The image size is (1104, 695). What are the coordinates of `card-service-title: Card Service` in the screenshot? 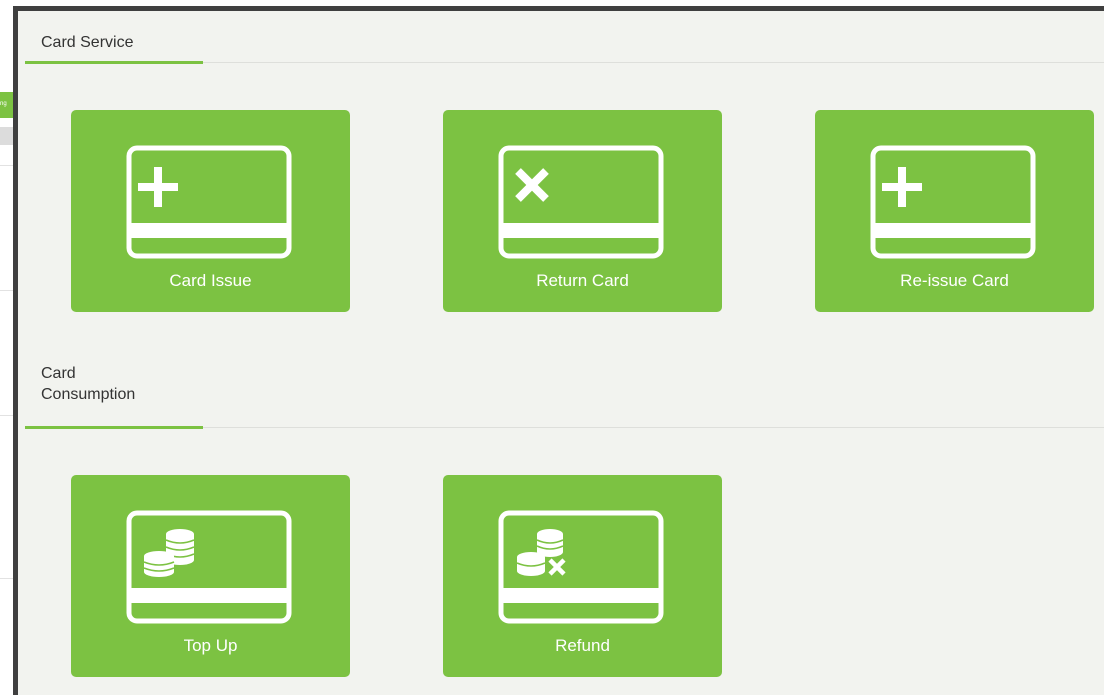 It's located at (87, 42).